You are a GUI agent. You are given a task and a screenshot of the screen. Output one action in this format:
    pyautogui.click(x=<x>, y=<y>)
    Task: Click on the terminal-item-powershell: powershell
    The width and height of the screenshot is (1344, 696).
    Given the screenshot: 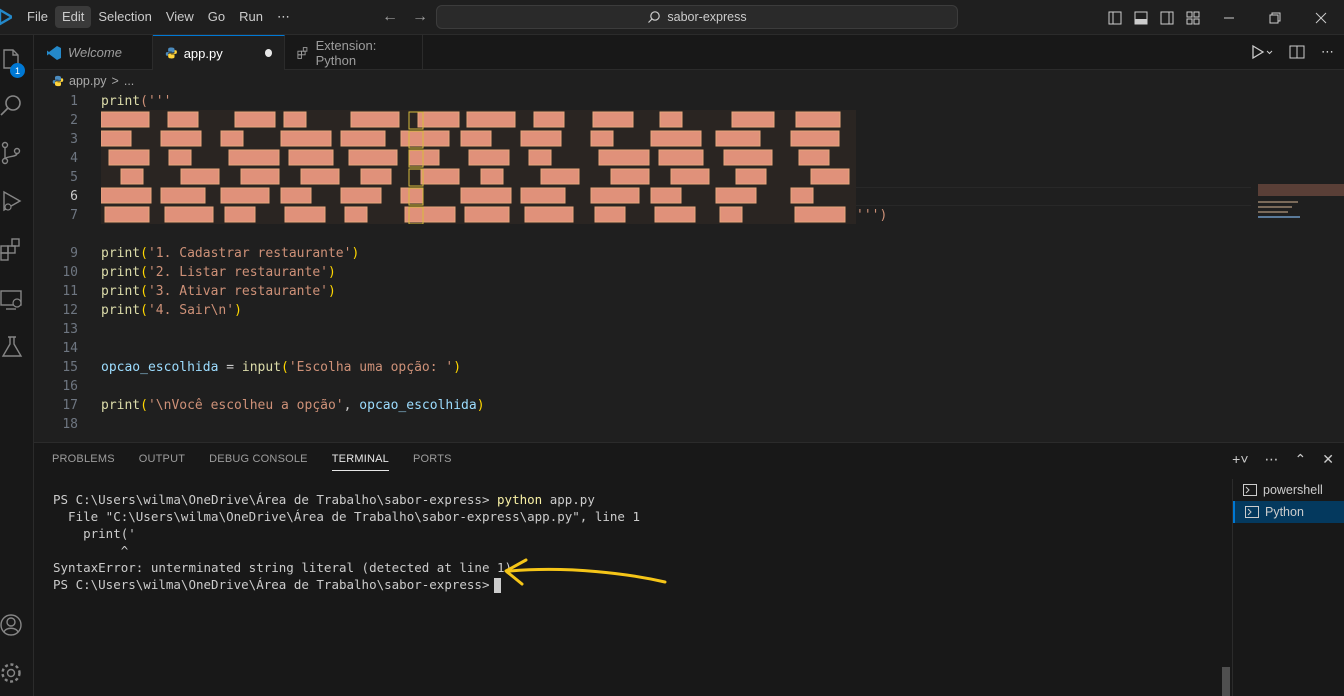 What is the action you would take?
    pyautogui.click(x=1288, y=490)
    